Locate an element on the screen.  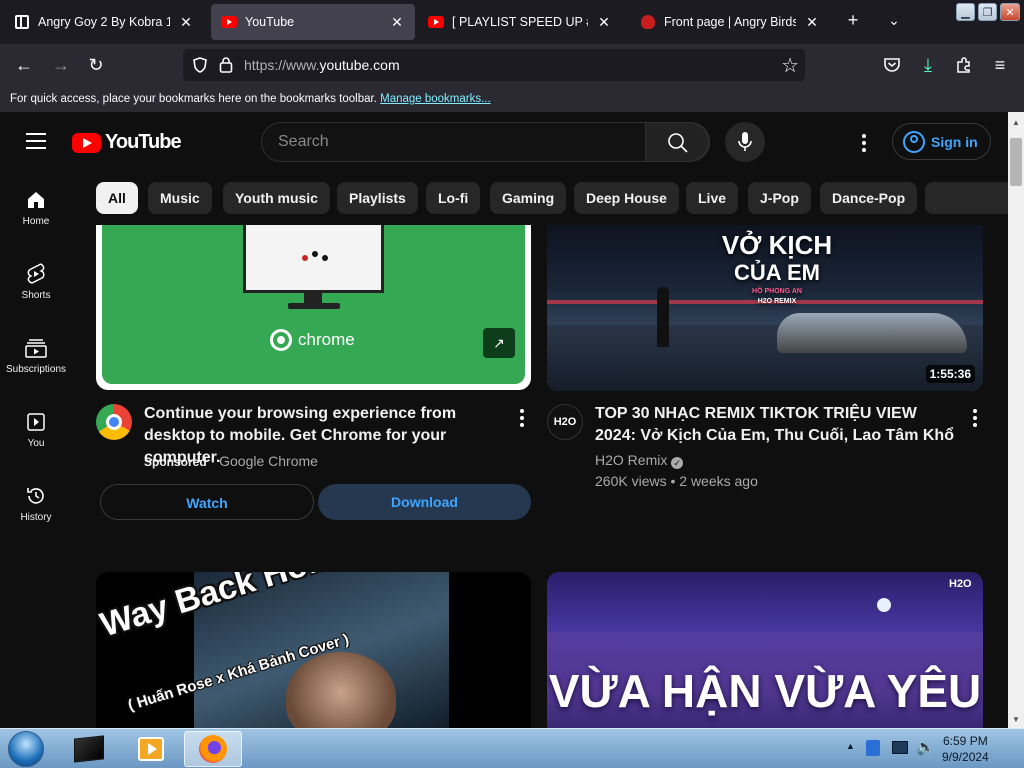
video-card: H2O VỪA HẬN VỪA YÊU is located at coordinates (765, 650).